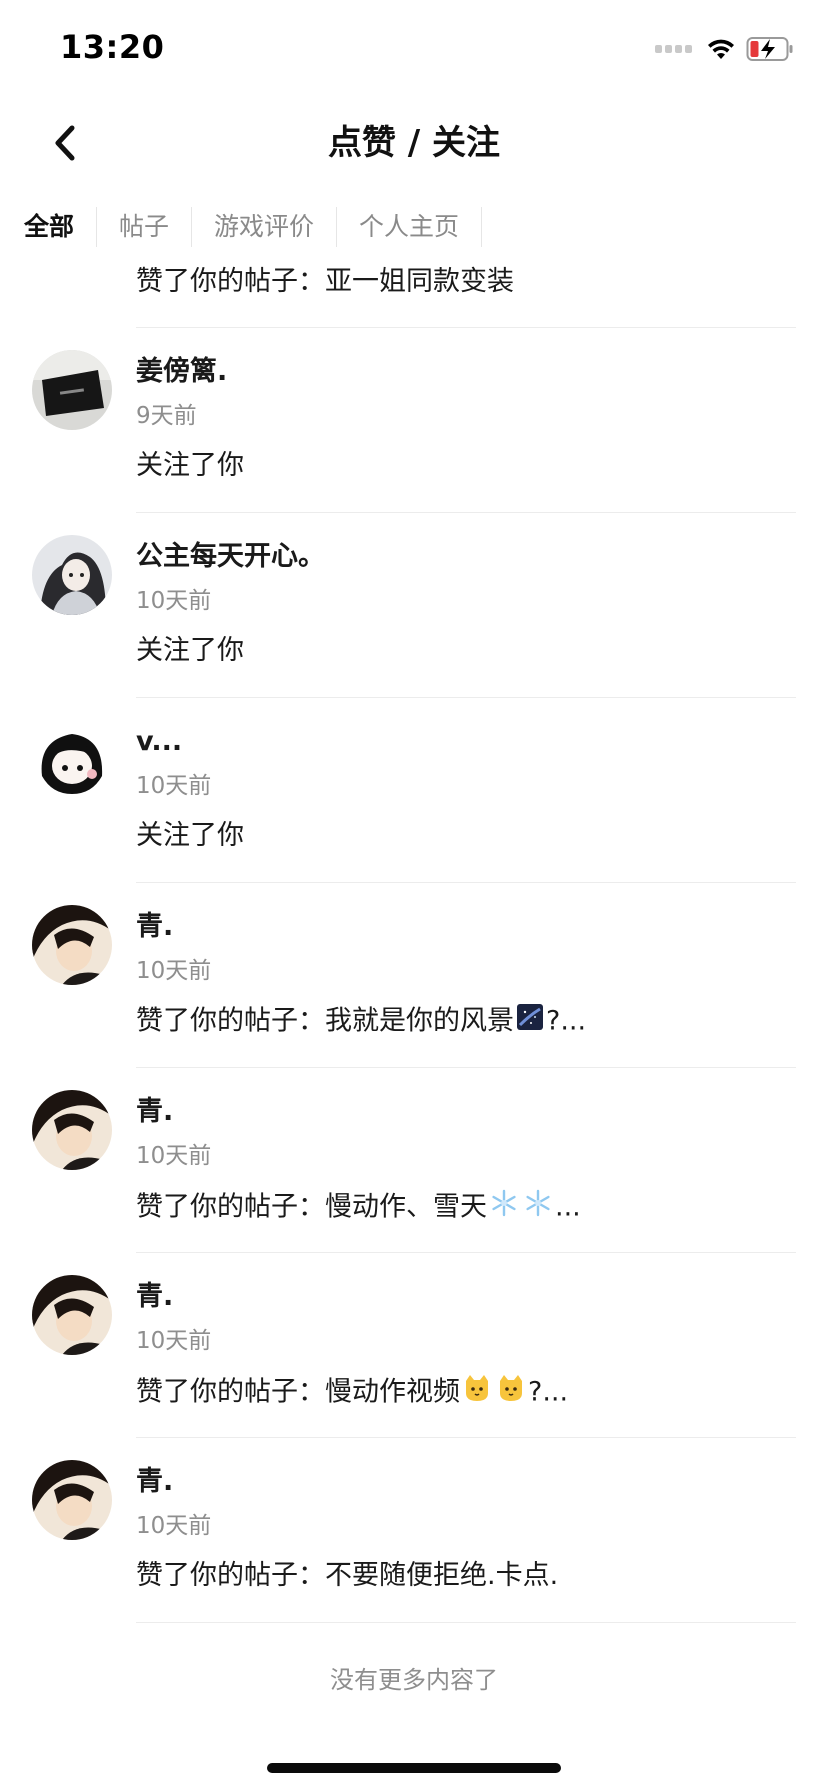  I want to click on list-item: 姜傍篱. 9天前 关注了你, so click(414, 420).